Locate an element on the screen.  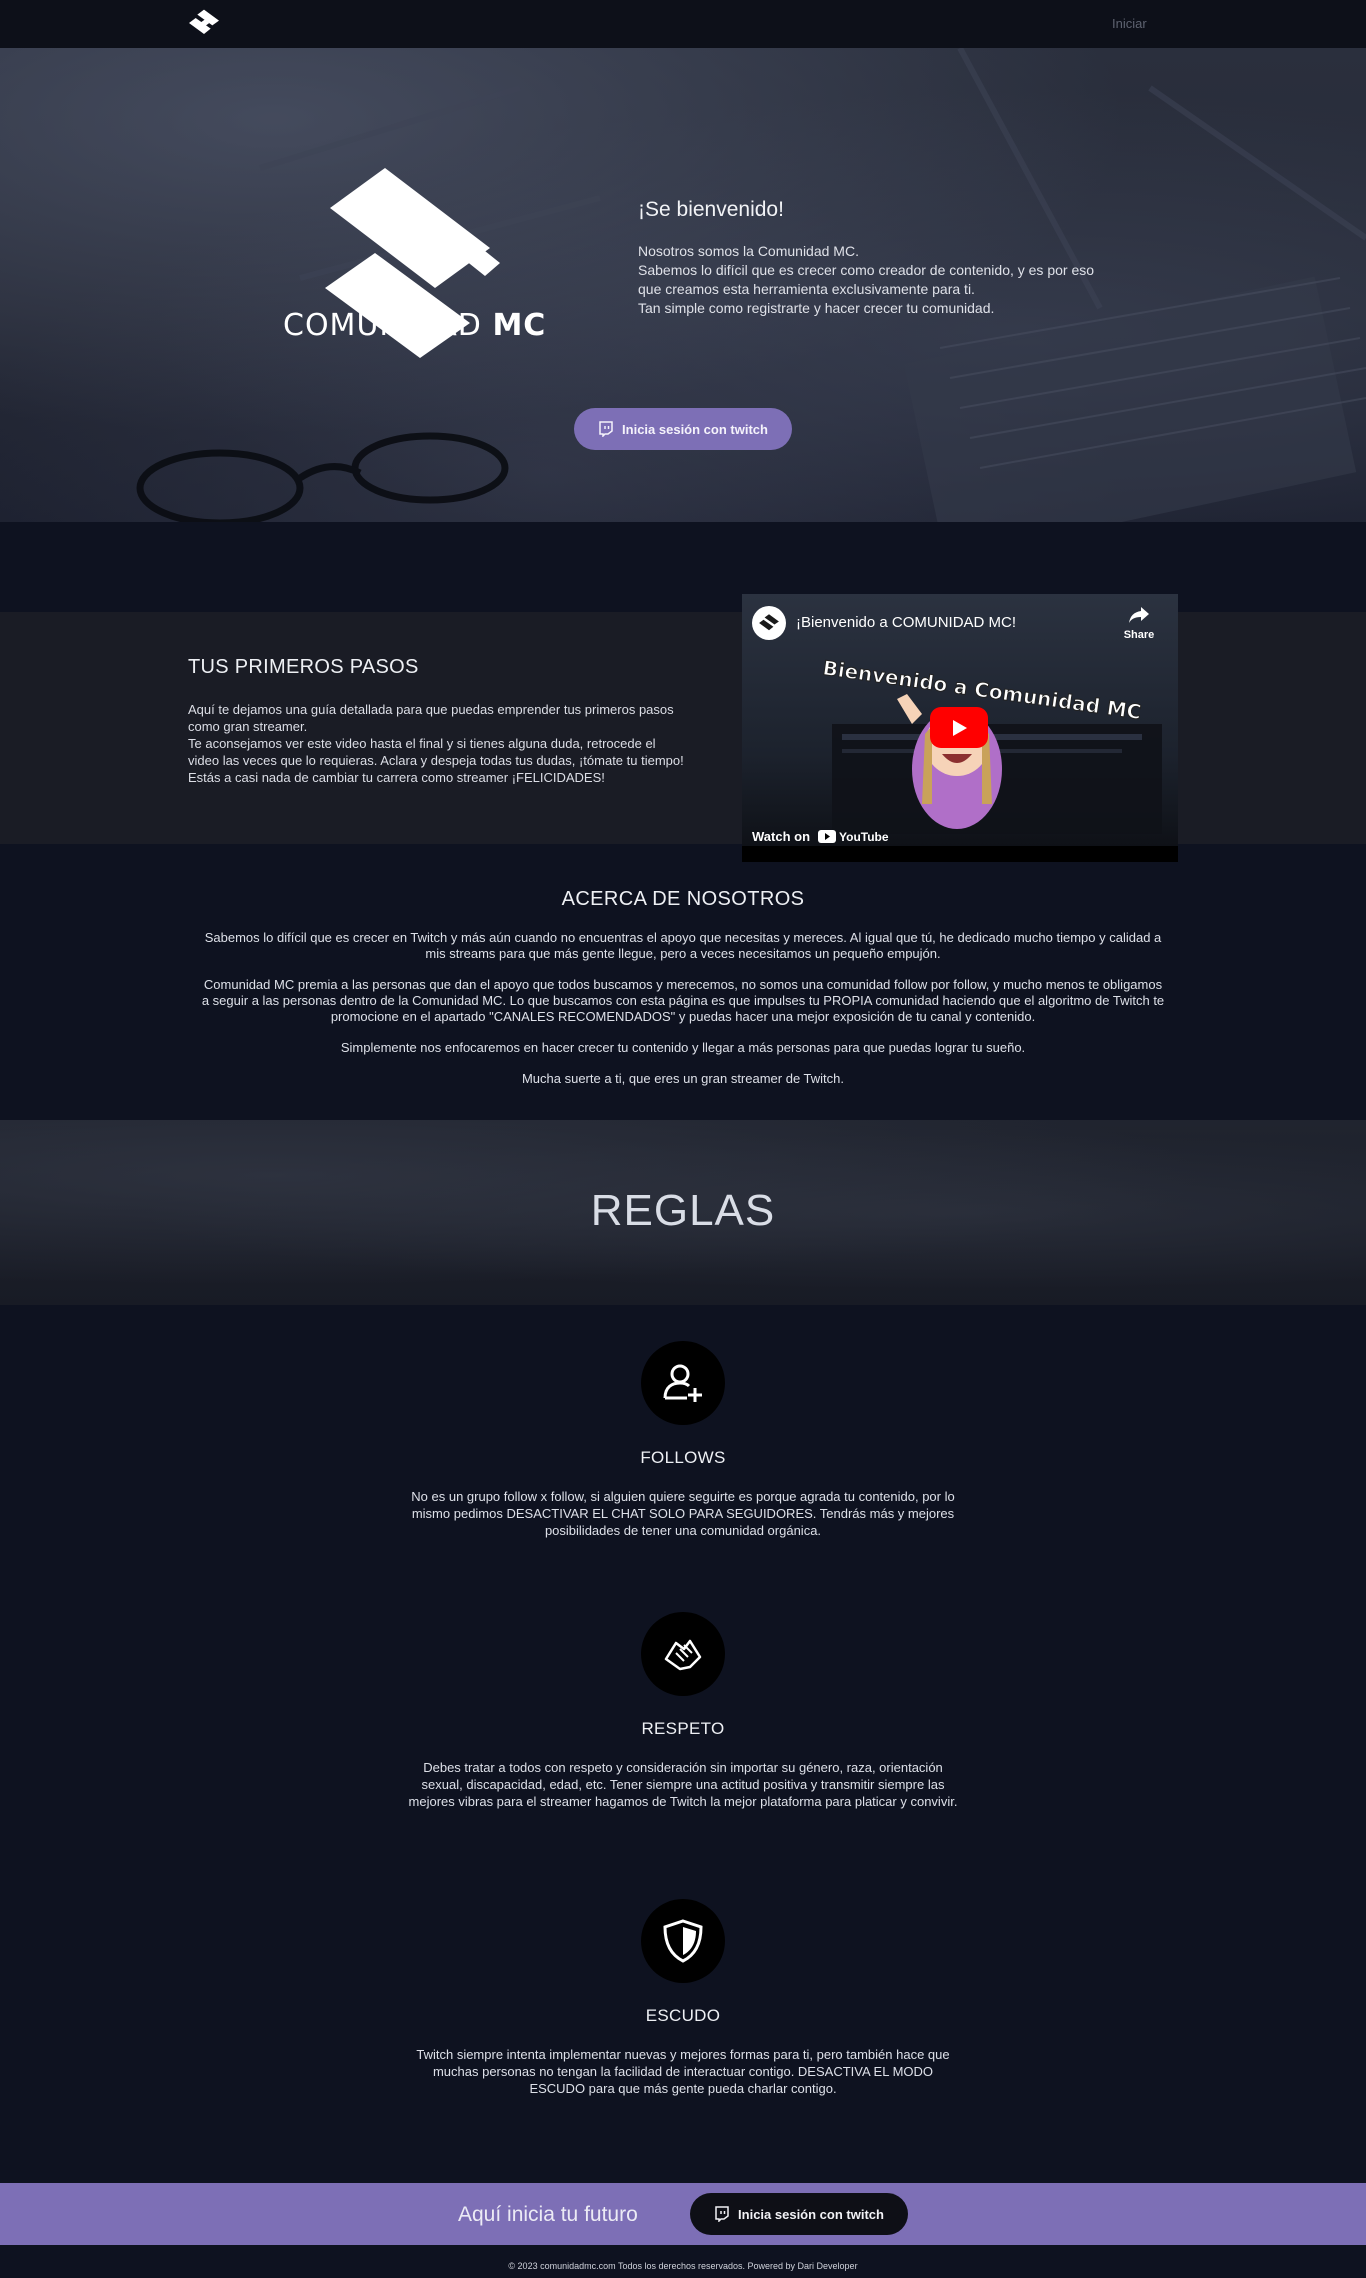
footer-cta-band is located at coordinates (683, 2214).